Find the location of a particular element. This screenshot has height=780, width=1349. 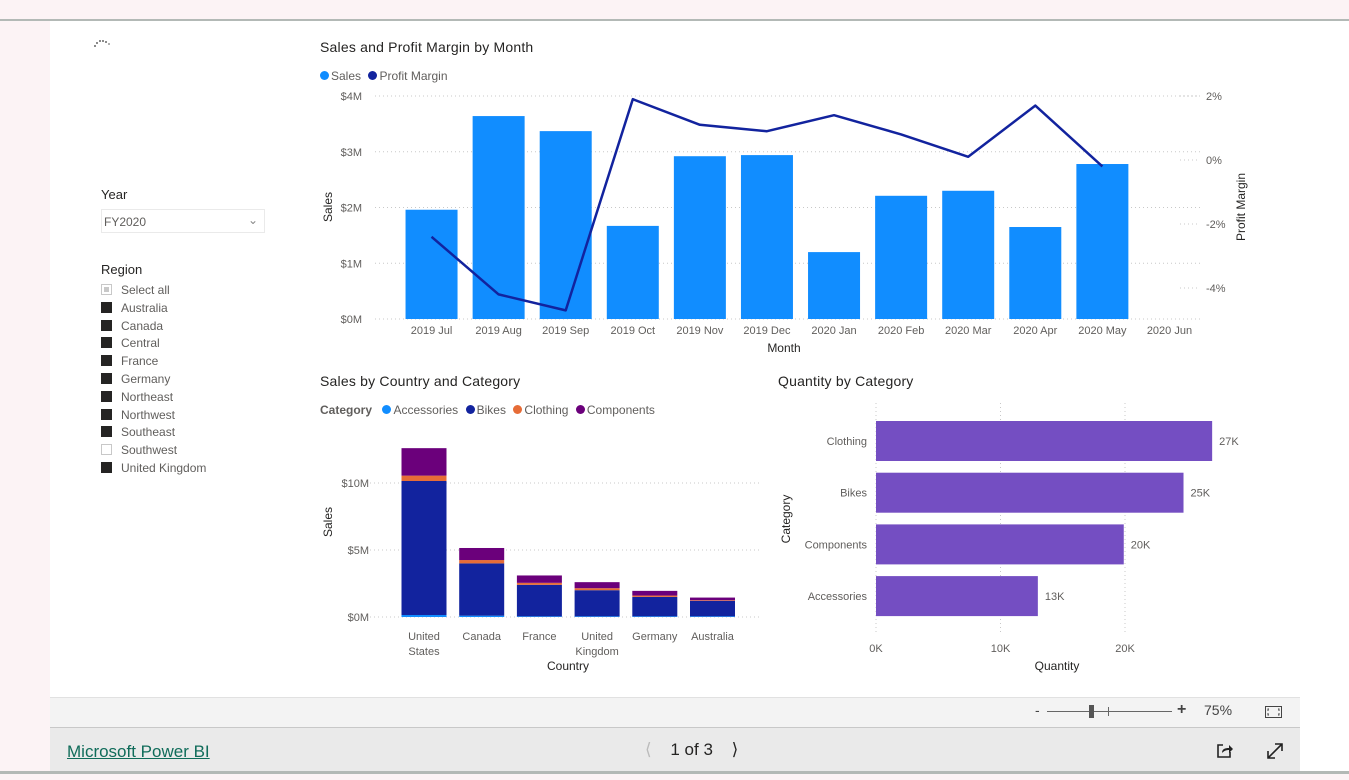

region-option-label: Southeast is located at coordinates (148, 432).